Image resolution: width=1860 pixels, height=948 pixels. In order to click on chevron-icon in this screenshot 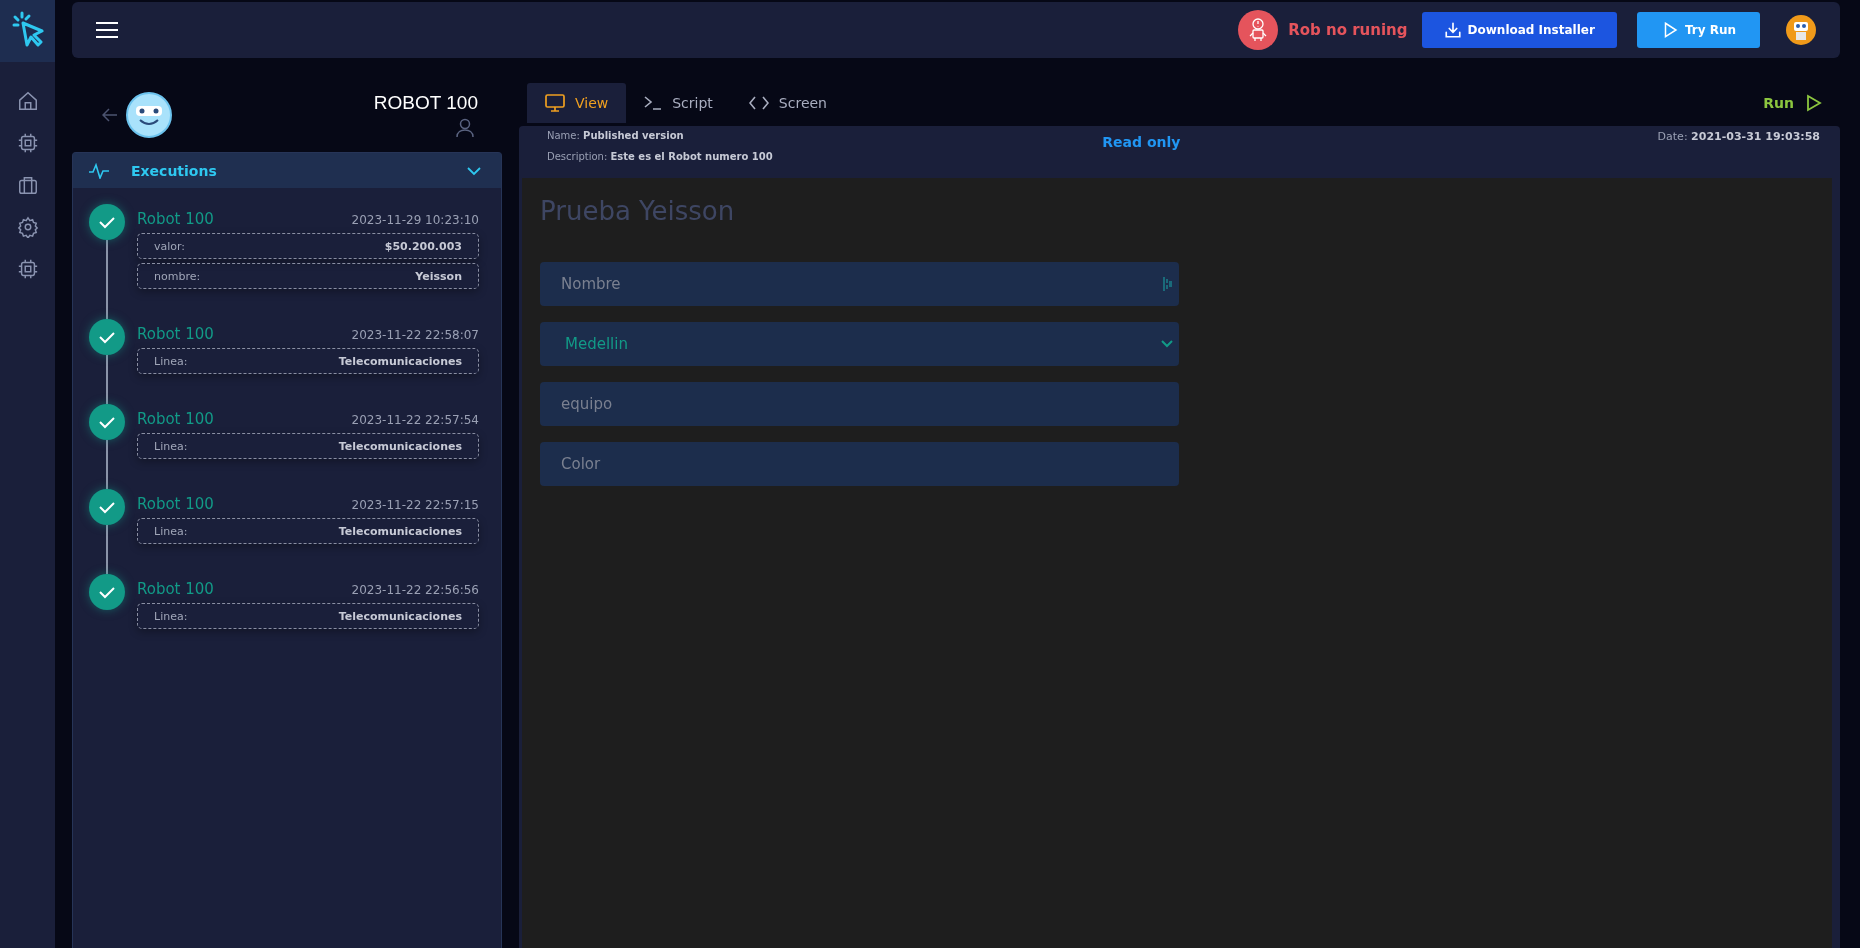, I will do `click(474, 170)`.